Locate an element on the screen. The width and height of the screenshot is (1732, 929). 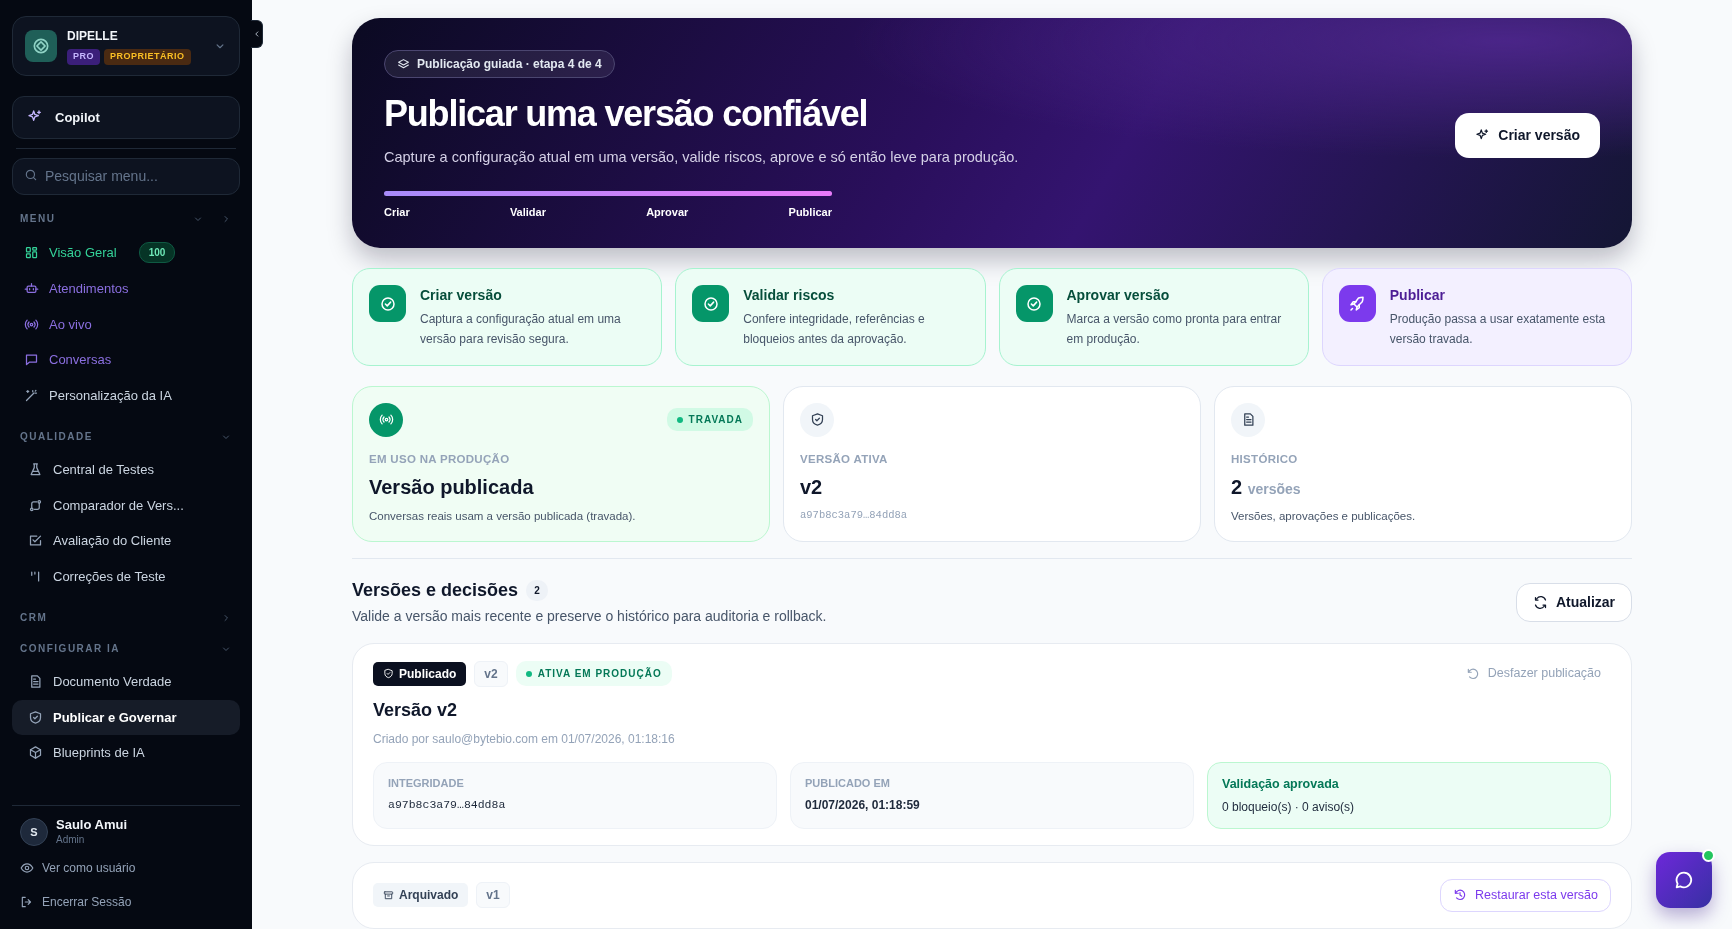
stat-label: VERSÃO ATIVA is located at coordinates (844, 459).